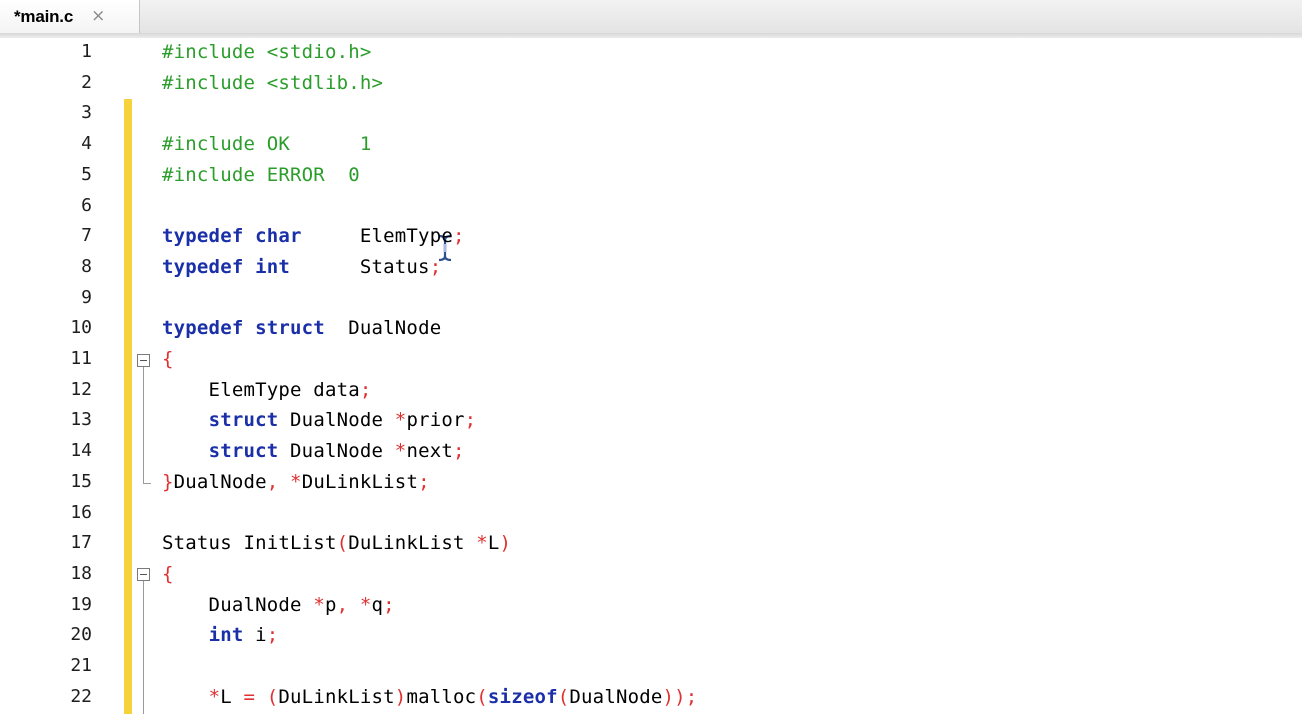 The width and height of the screenshot is (1302, 714). Describe the element at coordinates (651, 360) in the screenshot. I see `code-line: 11 {` at that location.